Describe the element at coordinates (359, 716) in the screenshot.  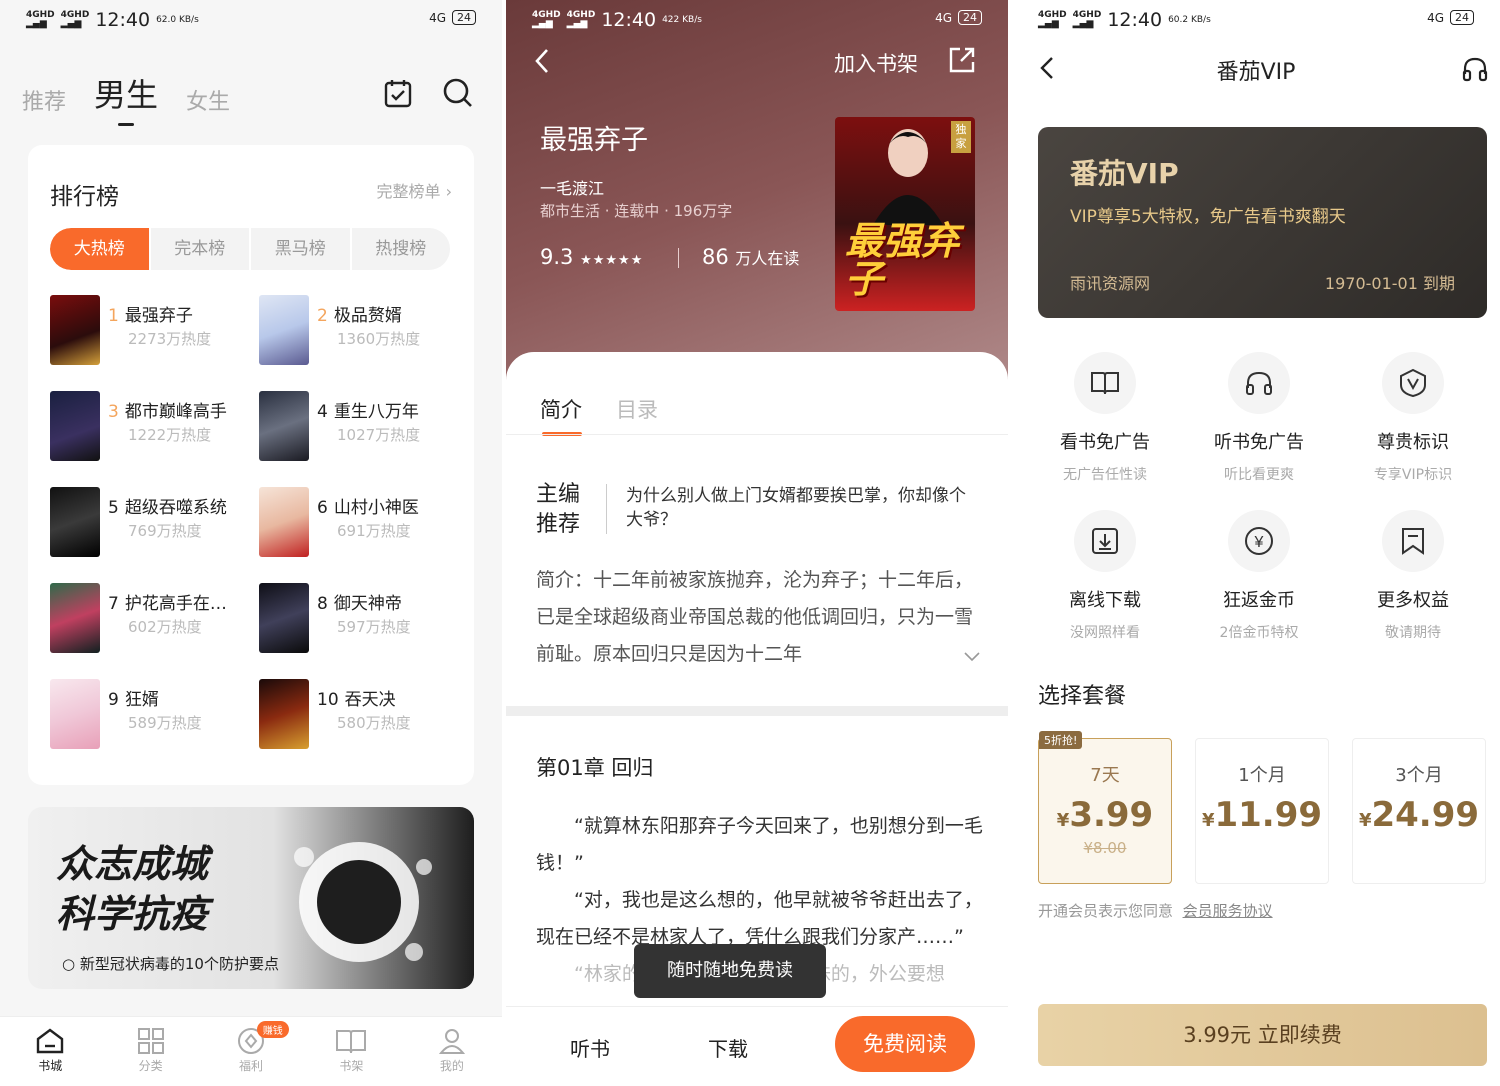
I see `ranking-item: 10 吞天决 580万热度` at that location.